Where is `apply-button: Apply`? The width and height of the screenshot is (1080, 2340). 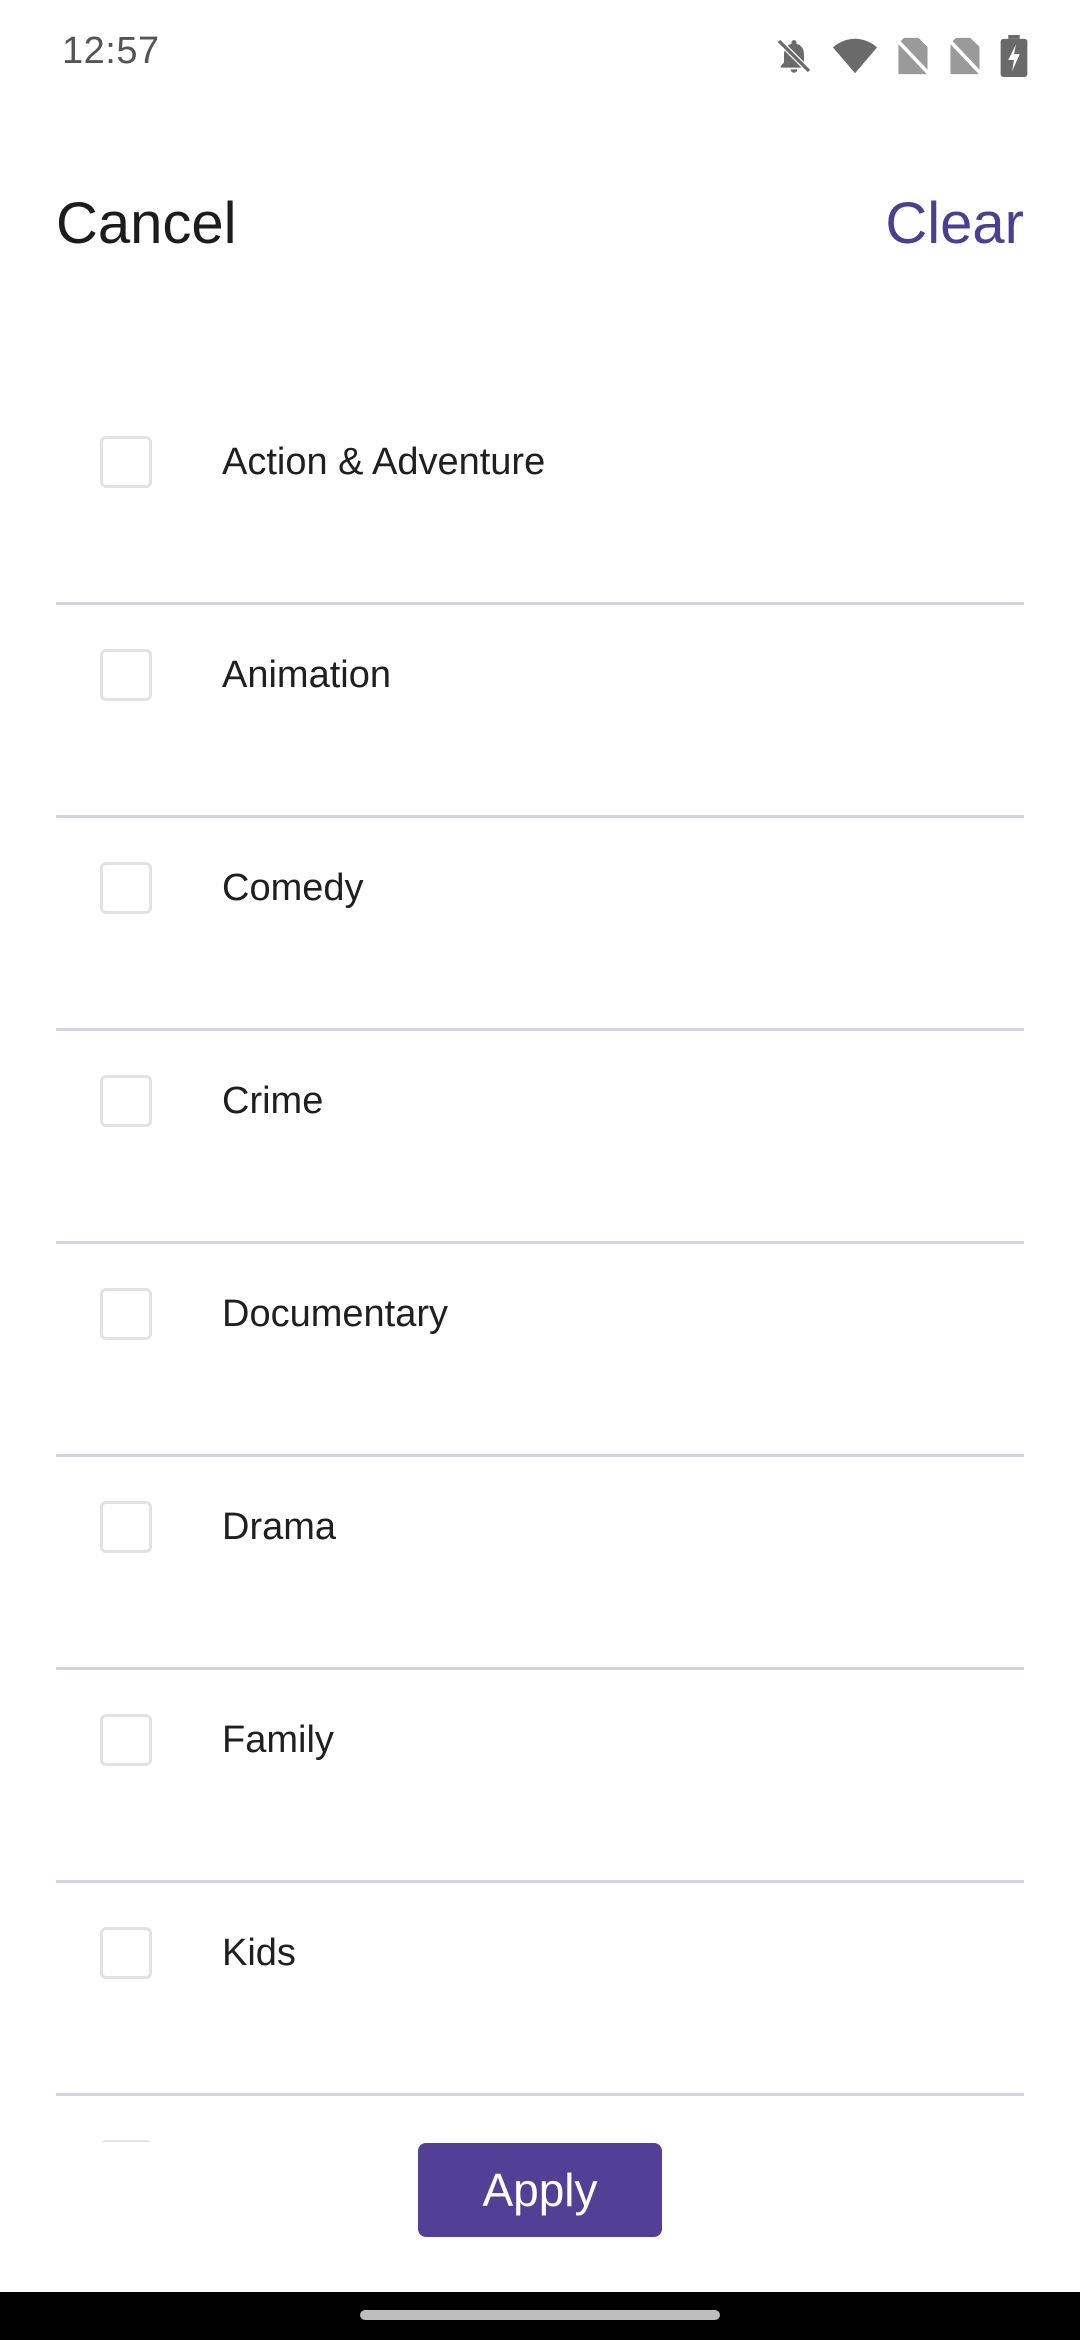 apply-button: Apply is located at coordinates (540, 2190).